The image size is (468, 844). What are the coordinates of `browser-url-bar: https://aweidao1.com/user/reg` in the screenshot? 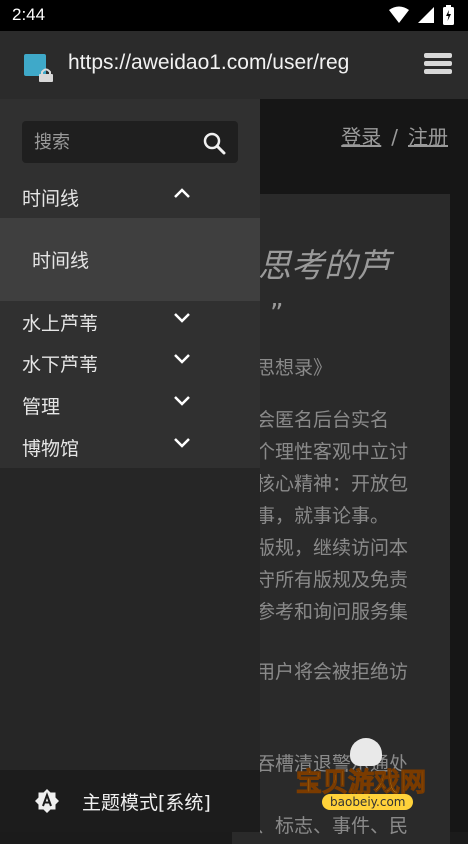 It's located at (234, 65).